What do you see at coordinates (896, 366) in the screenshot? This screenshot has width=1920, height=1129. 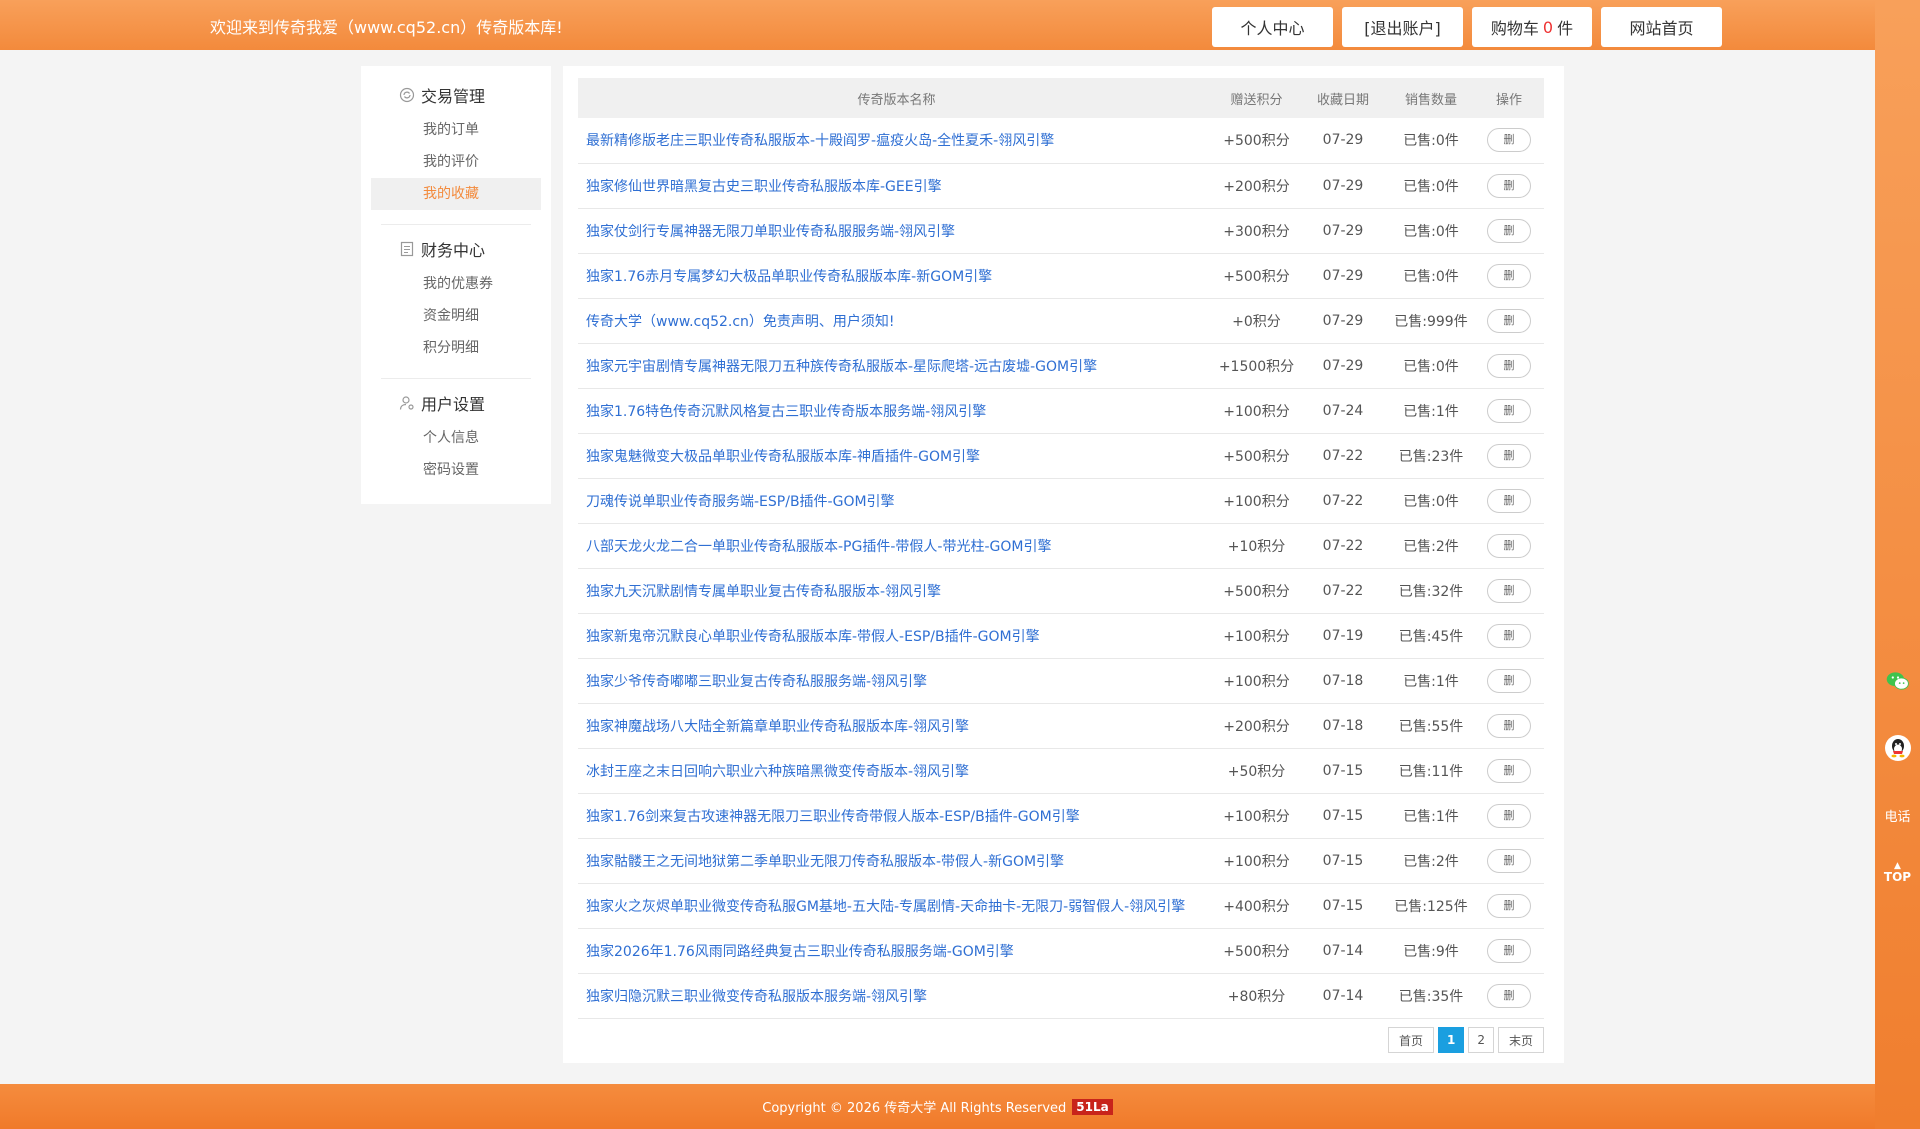 I see `version-name-link: 独家元宇宙剧情专属神器无限刀五种族传奇私服版本-星际爬塔-远古废墟-GOM引擎` at bounding box center [896, 366].